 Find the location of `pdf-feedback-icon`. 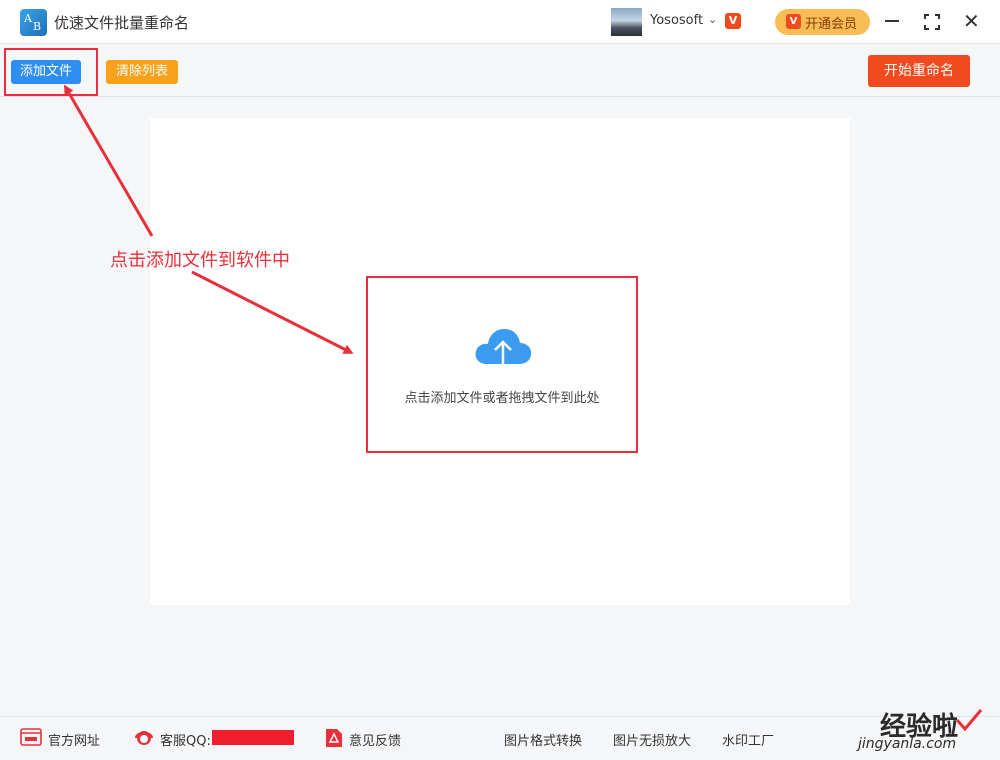

pdf-feedback-icon is located at coordinates (334, 738).